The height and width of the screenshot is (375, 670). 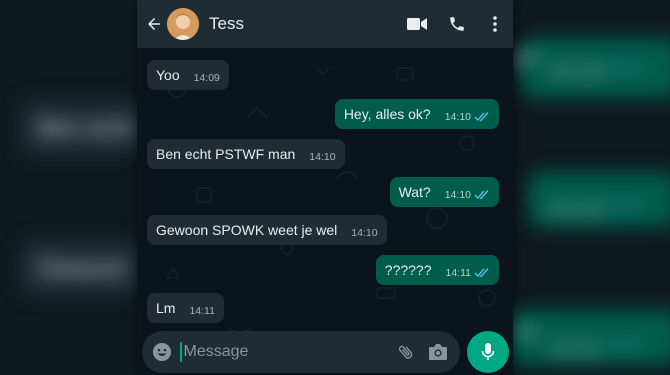 I want to click on phone-icon, so click(x=457, y=24).